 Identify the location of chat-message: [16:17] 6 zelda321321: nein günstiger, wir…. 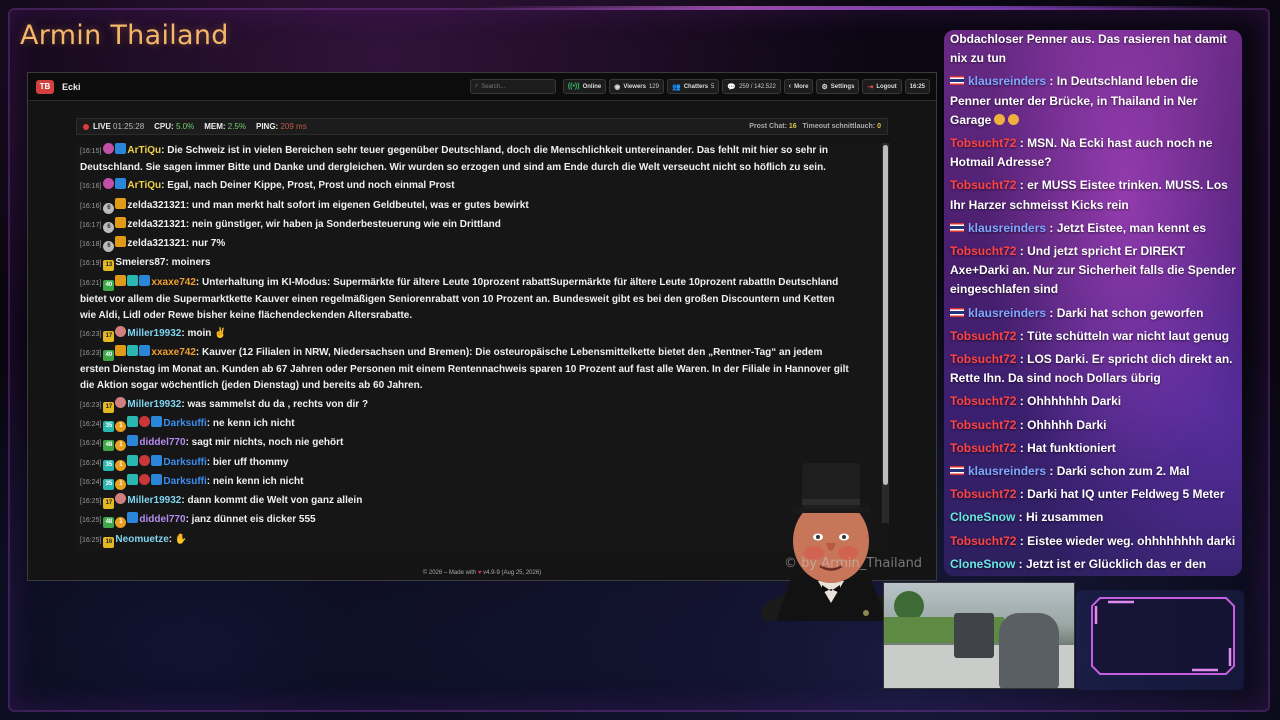
(465, 225).